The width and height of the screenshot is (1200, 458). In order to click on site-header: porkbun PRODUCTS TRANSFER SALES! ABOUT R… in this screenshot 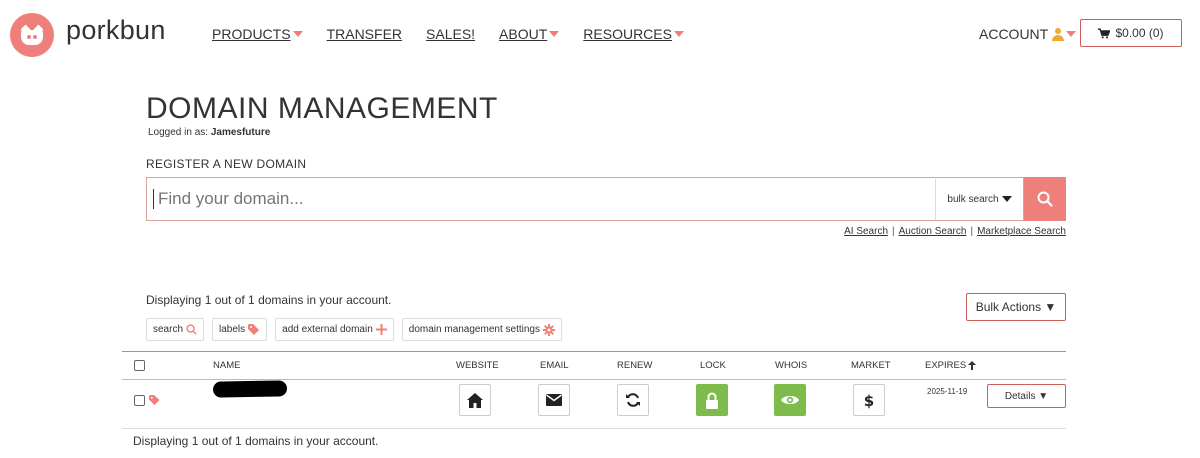, I will do `click(600, 34)`.